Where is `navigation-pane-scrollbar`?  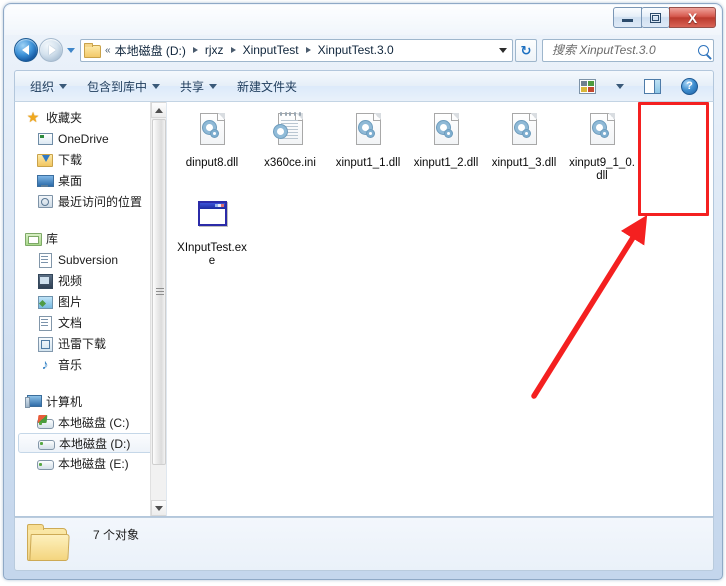
navigation-pane-scrollbar is located at coordinates (158, 309).